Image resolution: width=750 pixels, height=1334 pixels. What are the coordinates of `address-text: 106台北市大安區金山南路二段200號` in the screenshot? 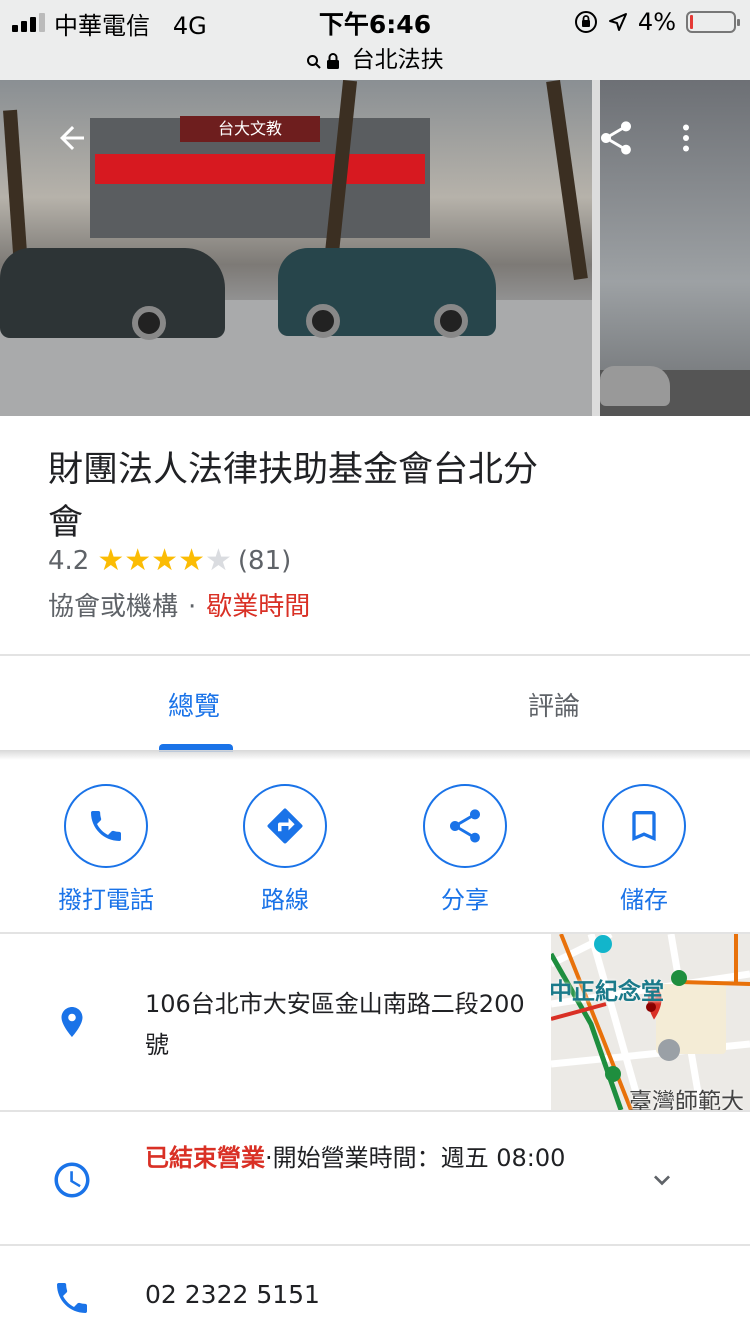 It's located at (335, 1025).